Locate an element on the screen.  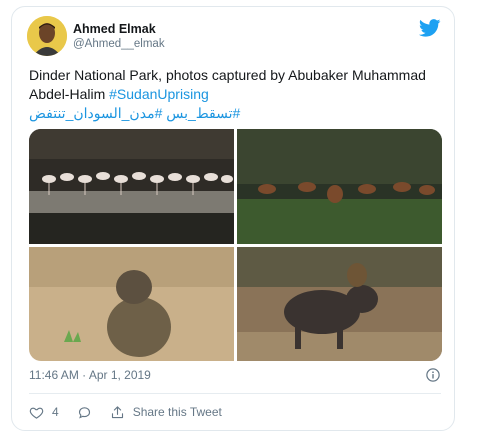
photo-baboon is located at coordinates (131, 304).